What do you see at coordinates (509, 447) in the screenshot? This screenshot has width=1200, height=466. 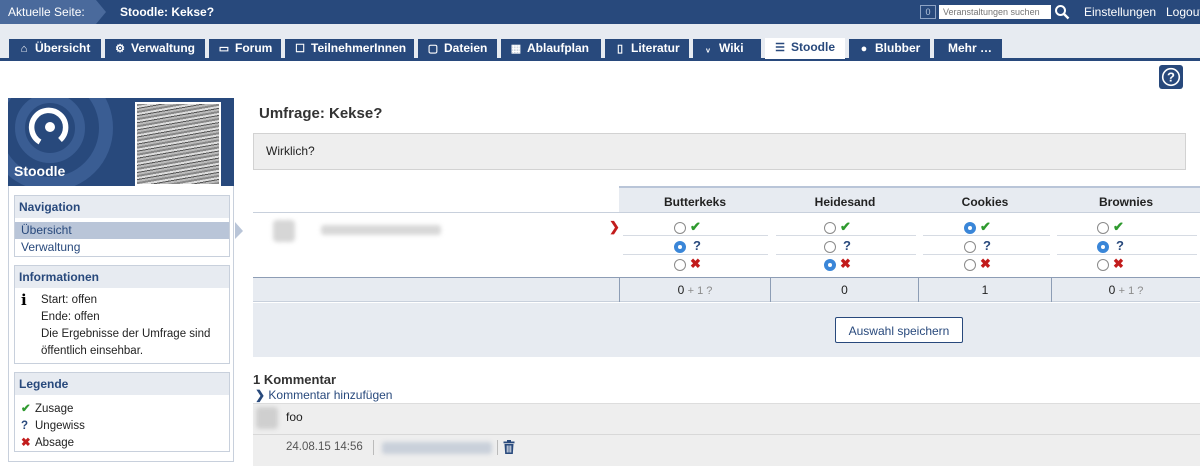 I see `trash-icon` at bounding box center [509, 447].